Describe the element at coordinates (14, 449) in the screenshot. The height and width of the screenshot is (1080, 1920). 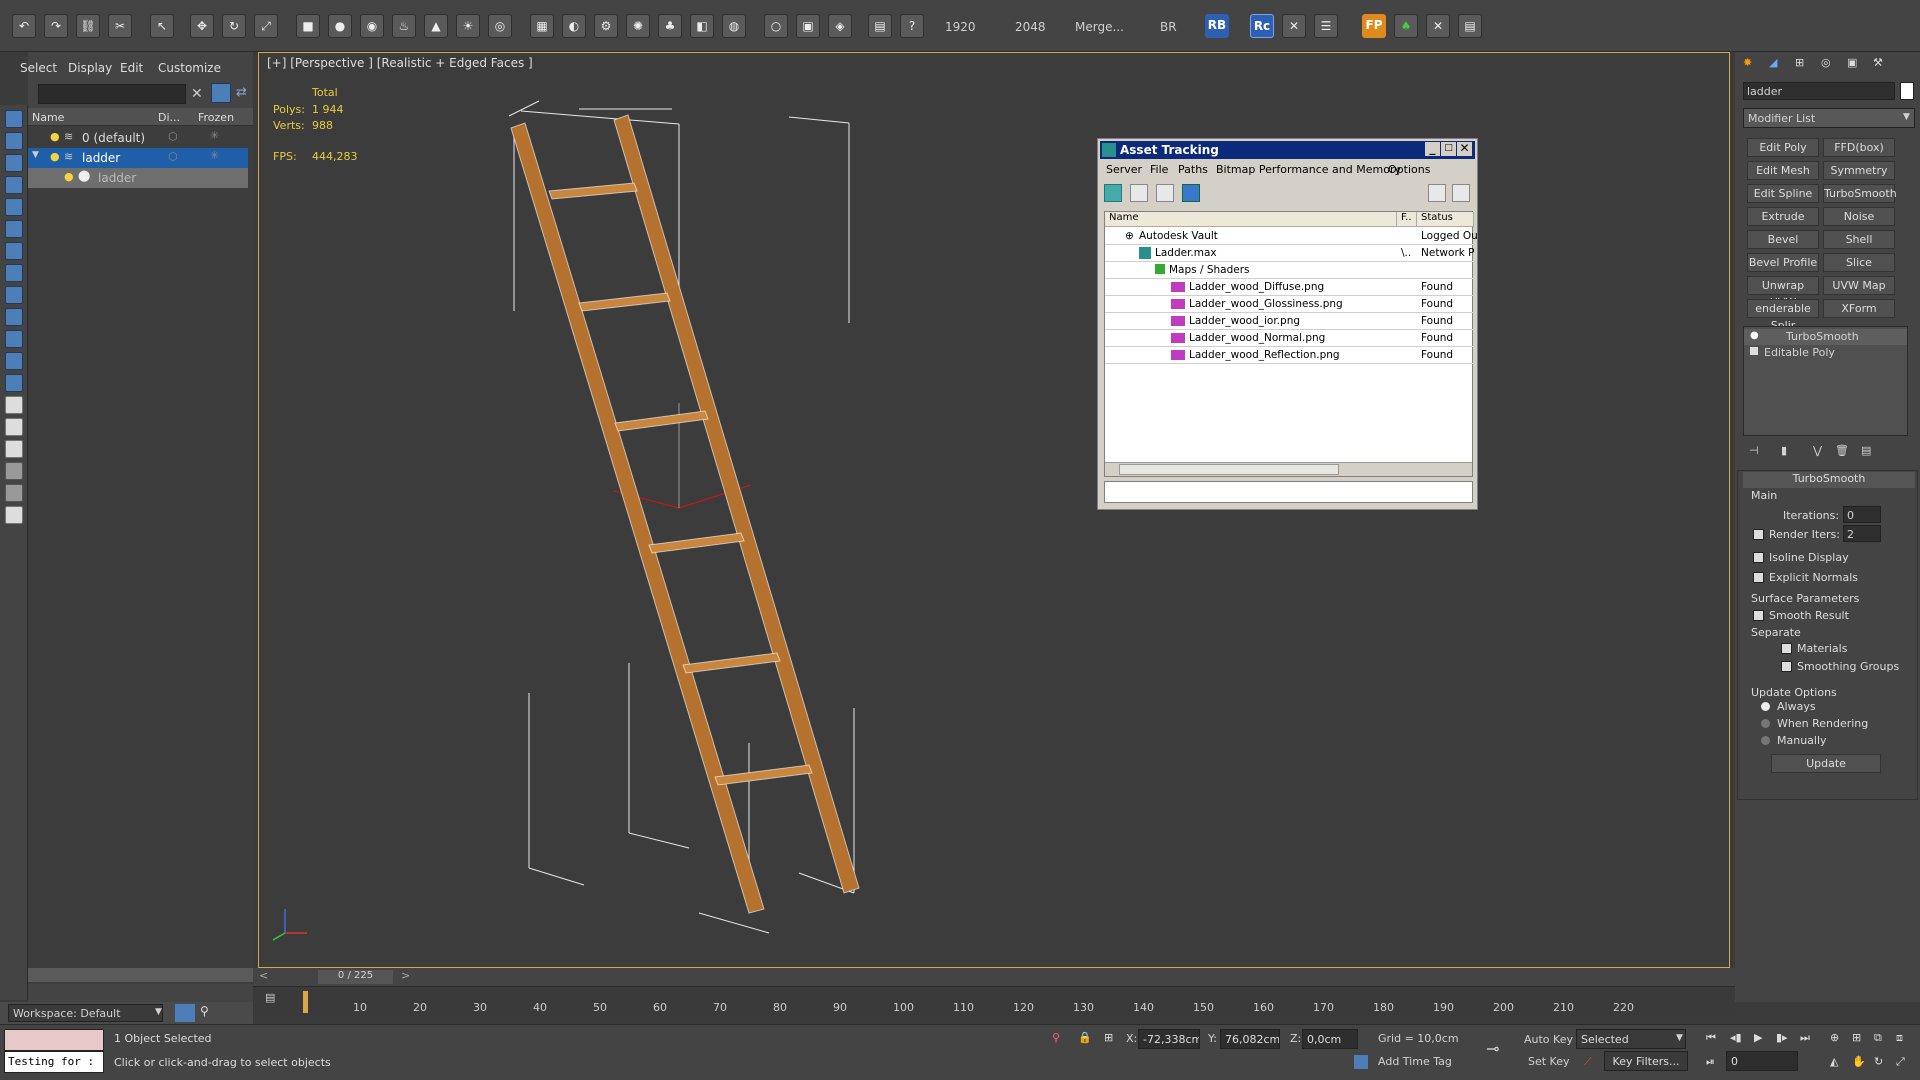
I see `find-icon` at that location.